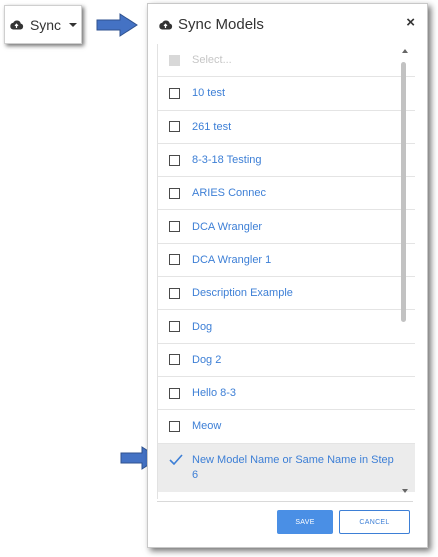 The height and width of the screenshot is (557, 438). I want to click on divider, so click(285, 501).